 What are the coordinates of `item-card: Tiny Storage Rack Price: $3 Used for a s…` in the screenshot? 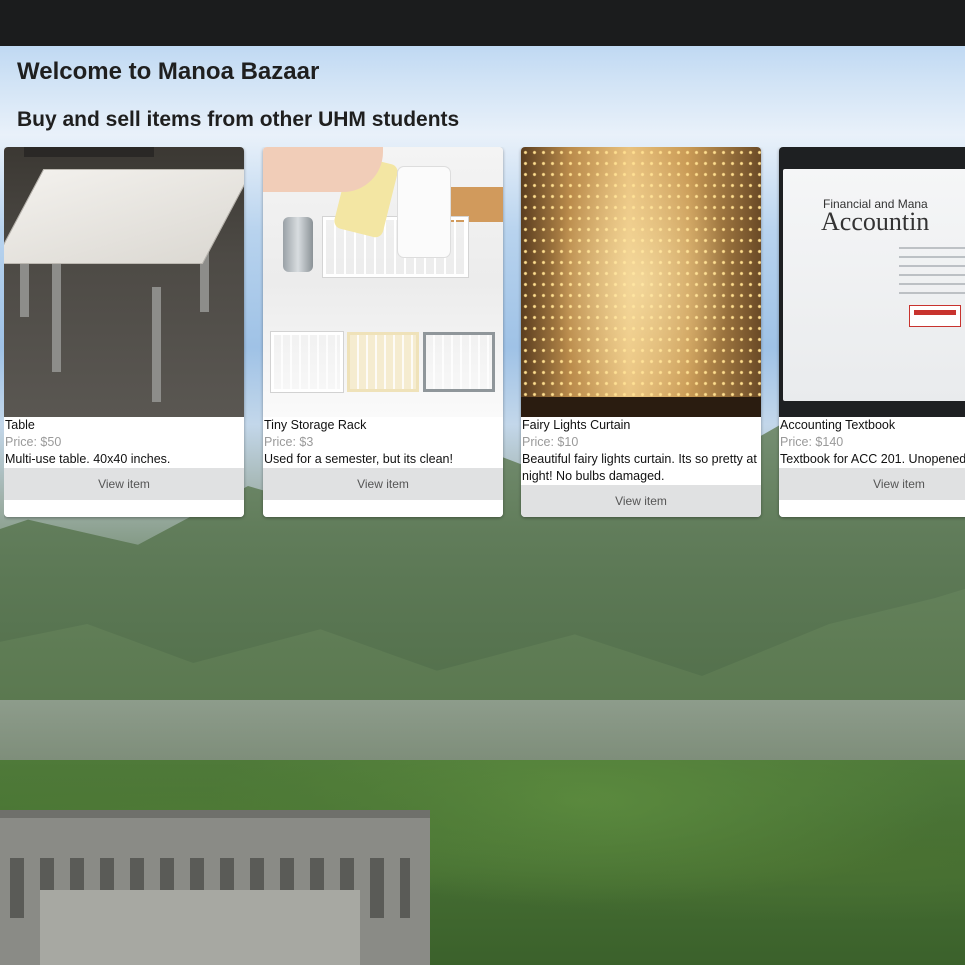 It's located at (383, 332).